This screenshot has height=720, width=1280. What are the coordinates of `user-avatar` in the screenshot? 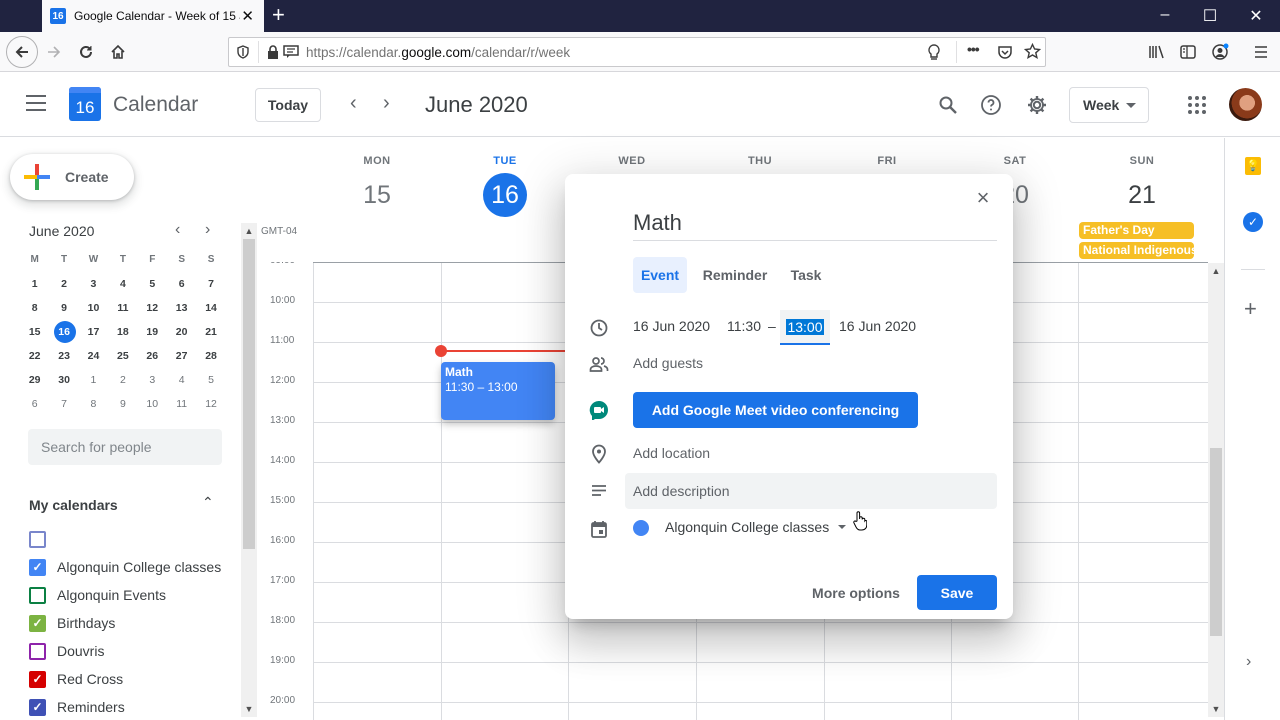 It's located at (1245, 104).